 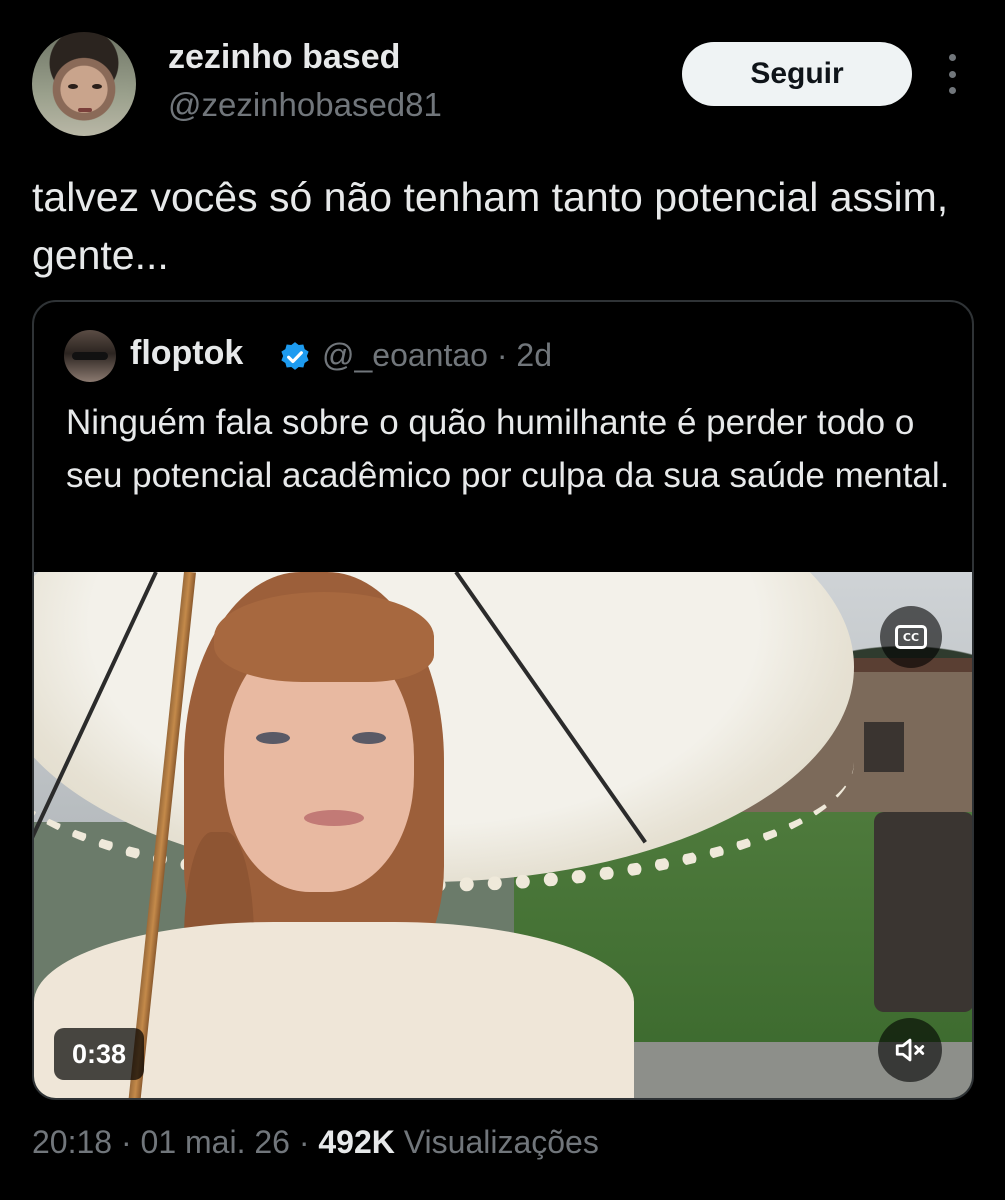 What do you see at coordinates (797, 74) in the screenshot?
I see `follow-button: Seguir` at bounding box center [797, 74].